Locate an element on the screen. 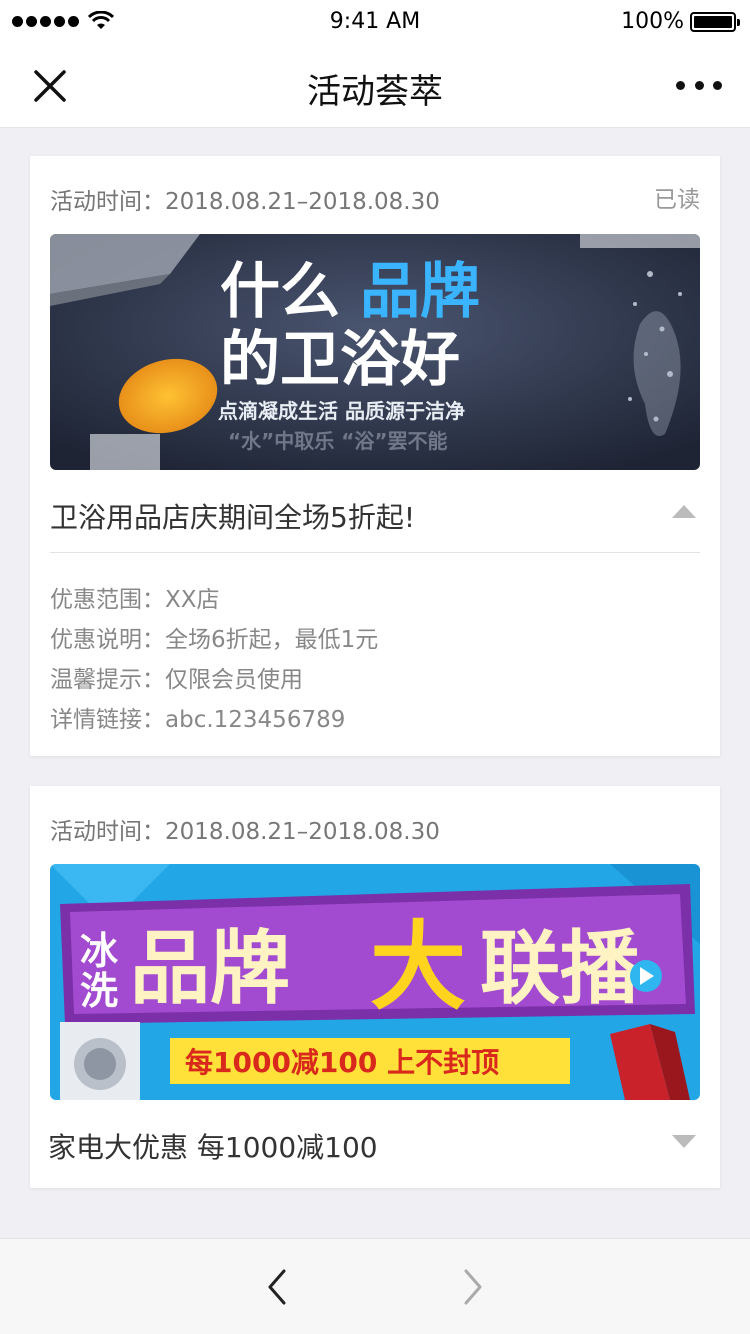  detail-link: 详情链接：abc.123456789 is located at coordinates (214, 720).